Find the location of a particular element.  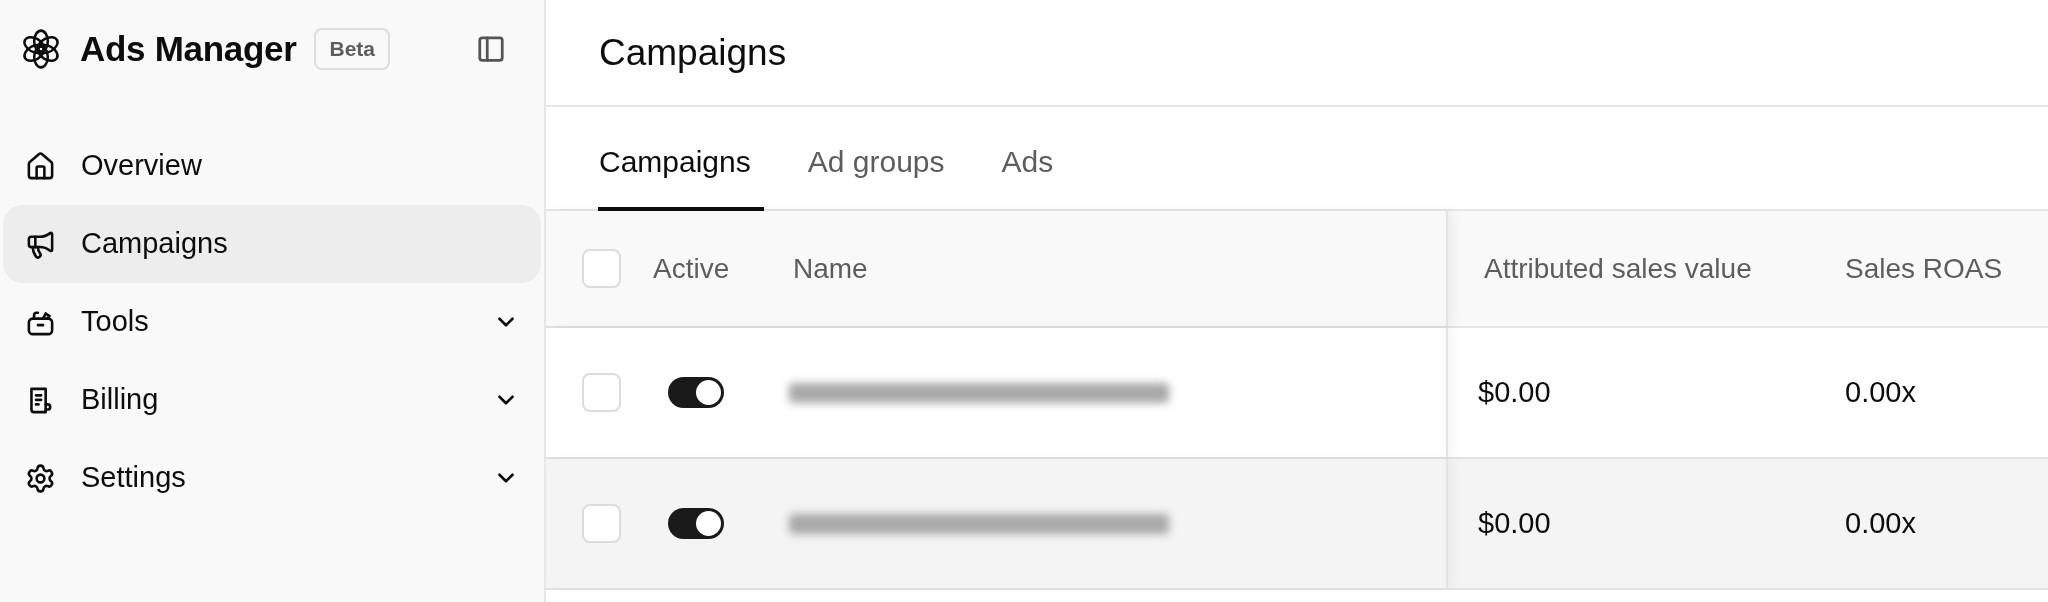

settings-icon is located at coordinates (40, 478).